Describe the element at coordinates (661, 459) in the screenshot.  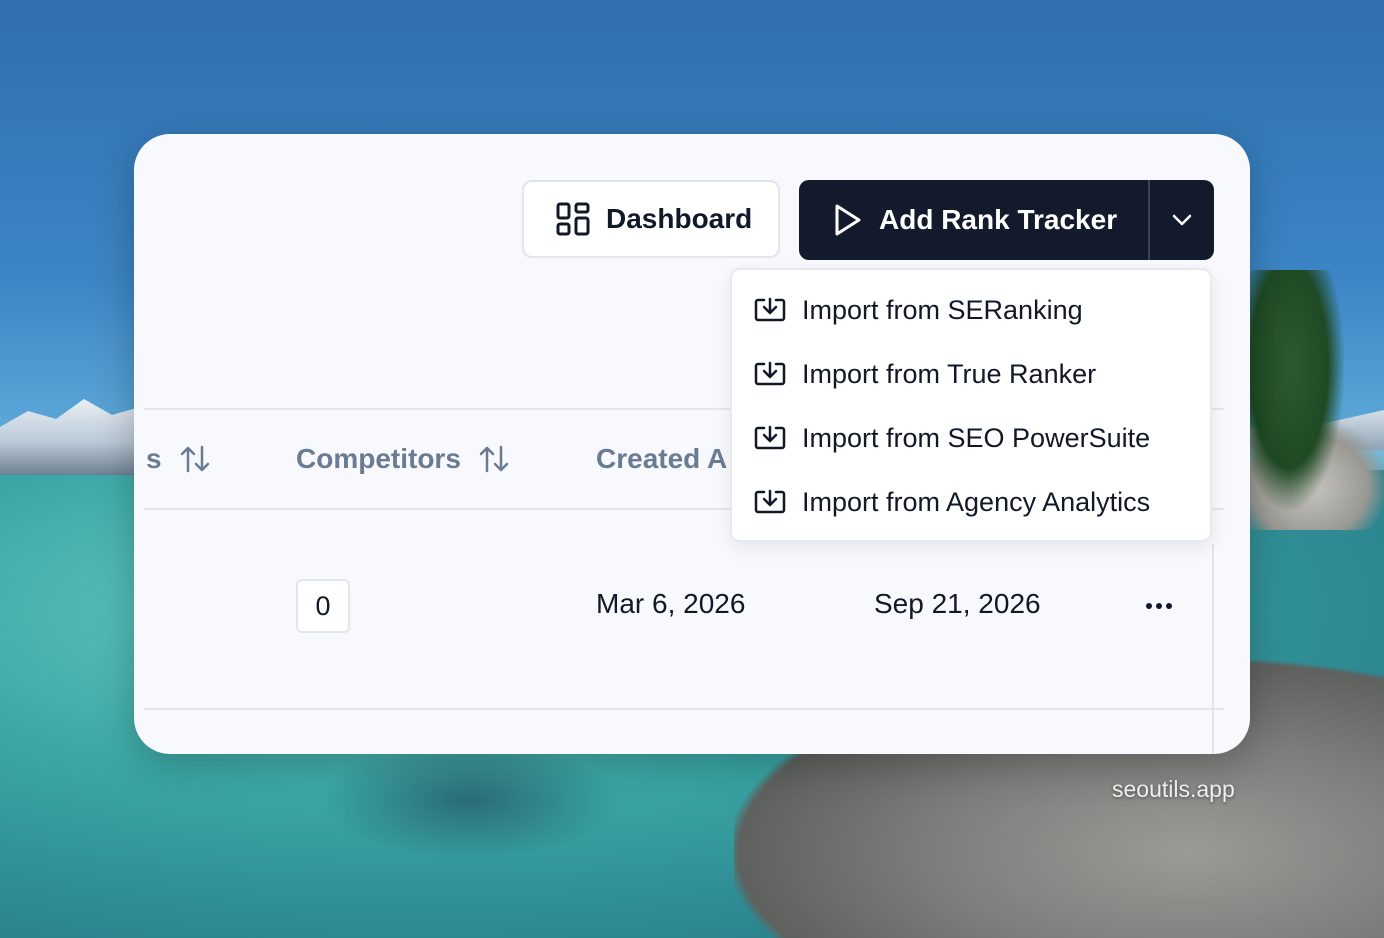
I see `column-header-created-at: Created A` at that location.